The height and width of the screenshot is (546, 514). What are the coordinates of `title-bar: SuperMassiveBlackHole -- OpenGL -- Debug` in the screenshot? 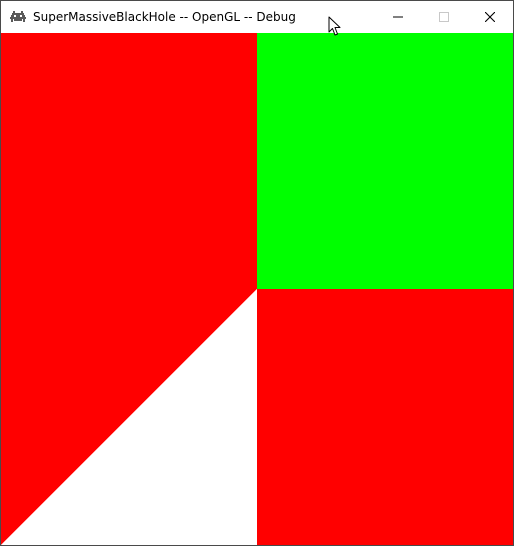 It's located at (257, 17).